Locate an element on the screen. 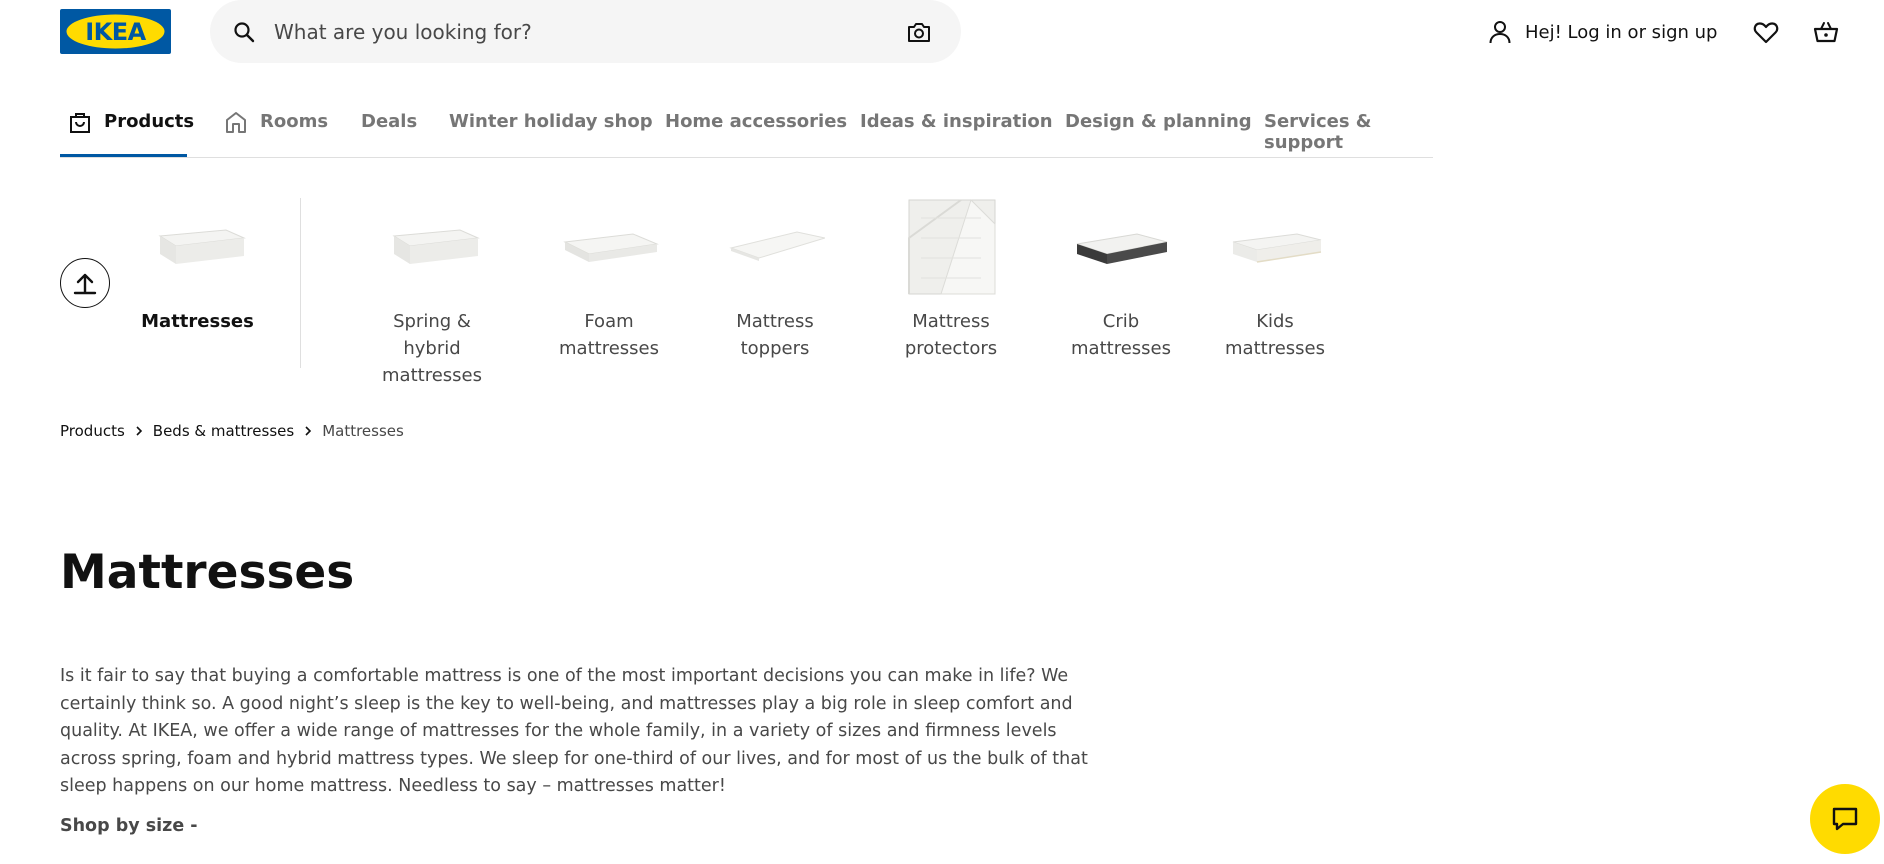 The height and width of the screenshot is (864, 1884). nav-tab-home-accessories: Home accessories is located at coordinates (756, 128).